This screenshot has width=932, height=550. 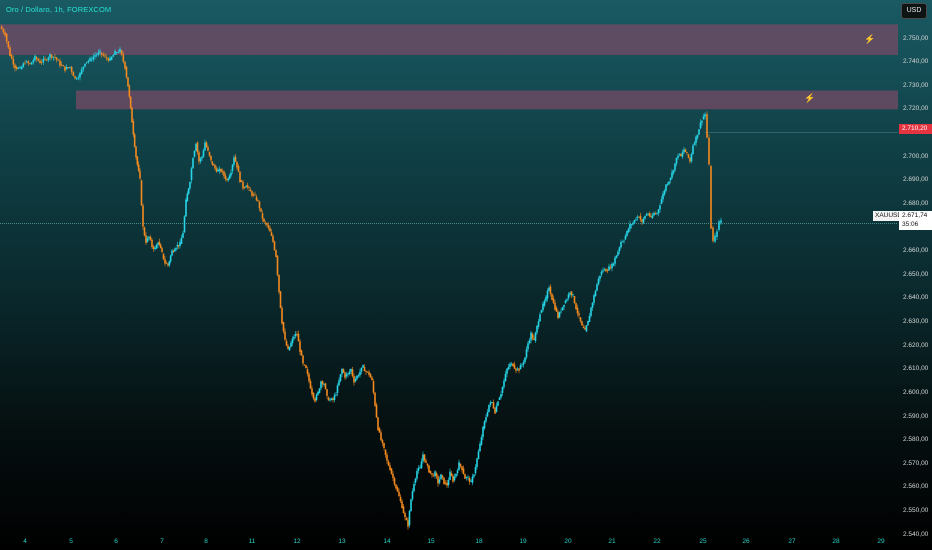 What do you see at coordinates (916, 534) in the screenshot?
I see `price-tick-label: 2.540,00` at bounding box center [916, 534].